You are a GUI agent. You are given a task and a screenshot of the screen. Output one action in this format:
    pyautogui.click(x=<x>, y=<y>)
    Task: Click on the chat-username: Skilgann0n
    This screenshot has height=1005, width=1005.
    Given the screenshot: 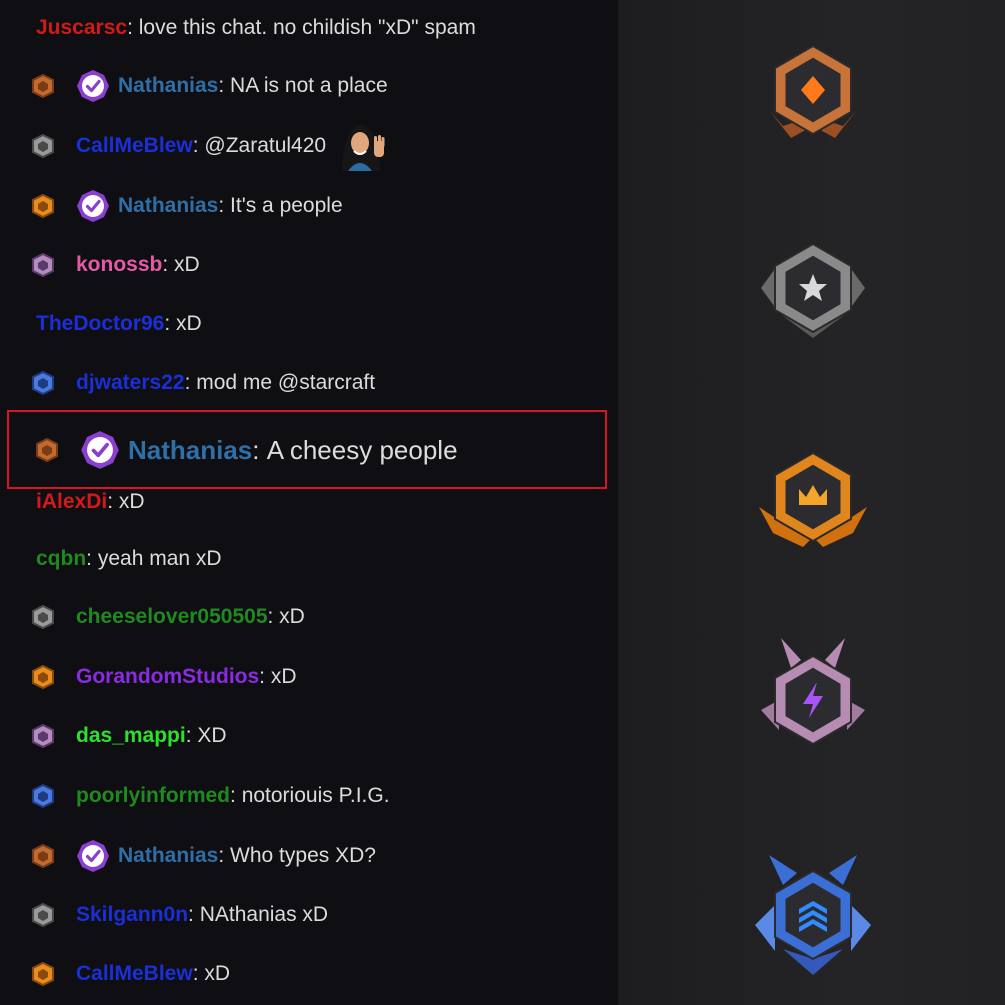 What is the action you would take?
    pyautogui.click(x=132, y=915)
    